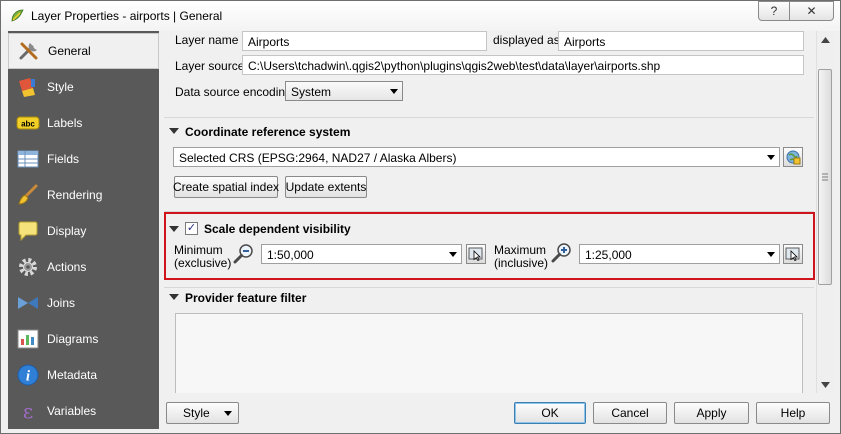 This screenshot has height=434, width=841. I want to click on sidebar-item-rendering: Rendering, so click(83, 195).